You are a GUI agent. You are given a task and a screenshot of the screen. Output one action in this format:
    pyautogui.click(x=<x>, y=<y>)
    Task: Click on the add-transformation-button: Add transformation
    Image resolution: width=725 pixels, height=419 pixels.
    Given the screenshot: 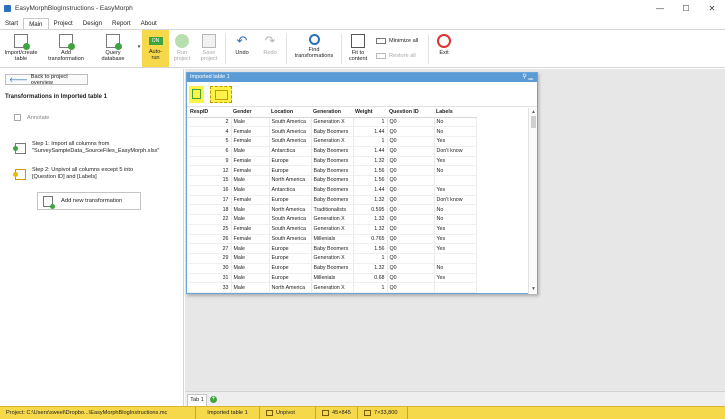 What is the action you would take?
    pyautogui.click(x=66, y=48)
    